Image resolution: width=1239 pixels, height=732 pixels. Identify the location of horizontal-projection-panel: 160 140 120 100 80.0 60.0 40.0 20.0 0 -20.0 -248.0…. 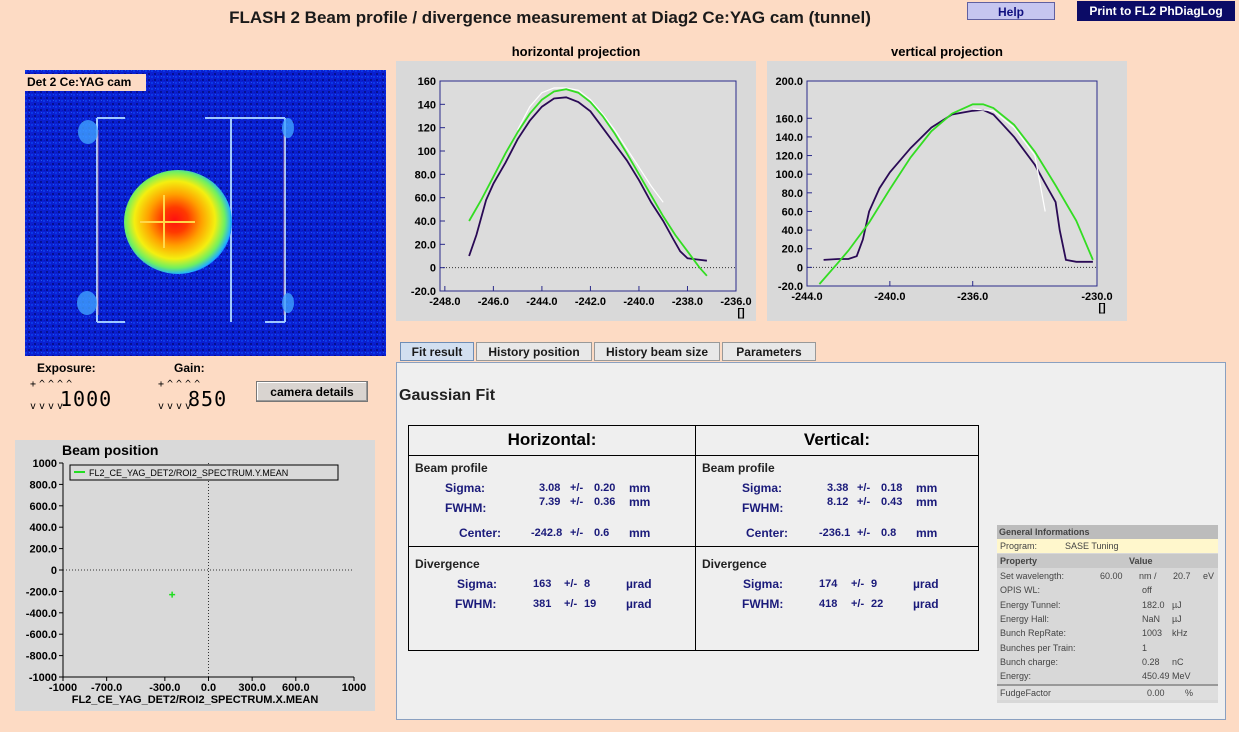
(576, 191).